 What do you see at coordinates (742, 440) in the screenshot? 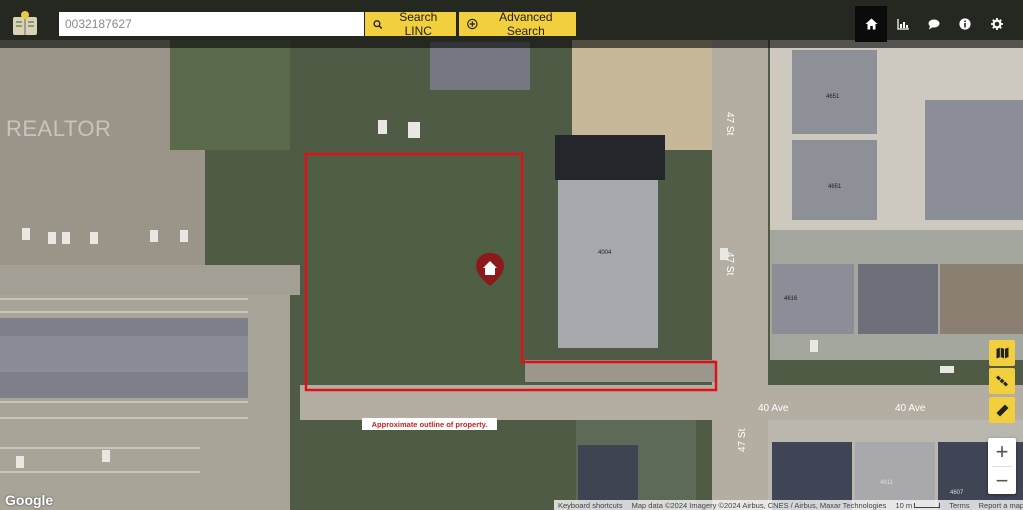
I see `street-label-47-st-south: 47 St` at bounding box center [742, 440].